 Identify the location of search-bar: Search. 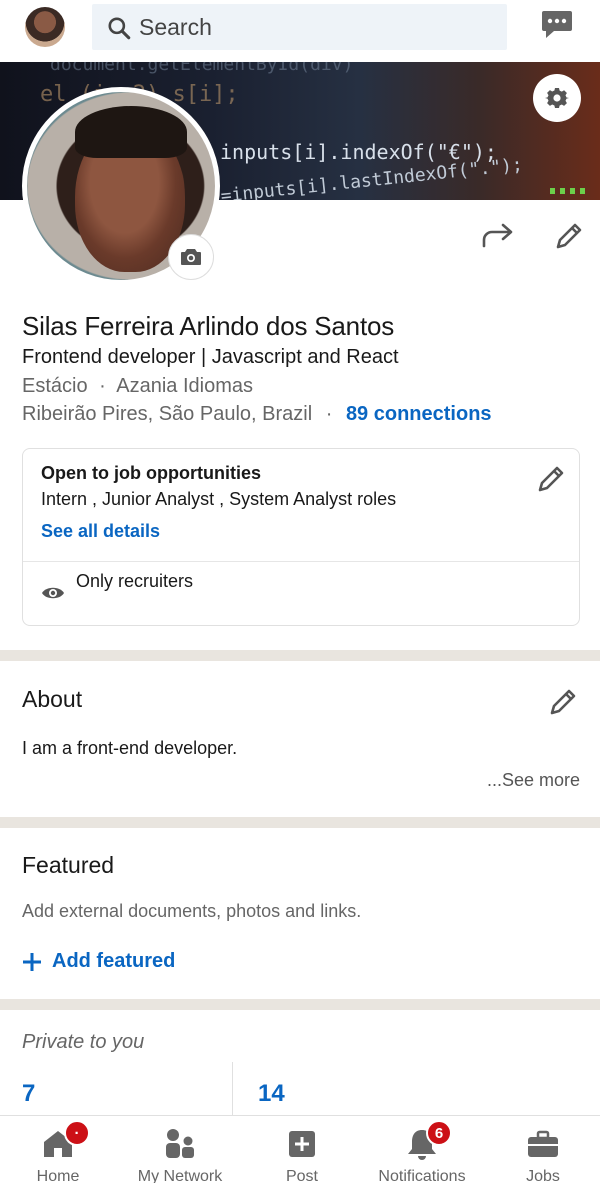
(299, 27).